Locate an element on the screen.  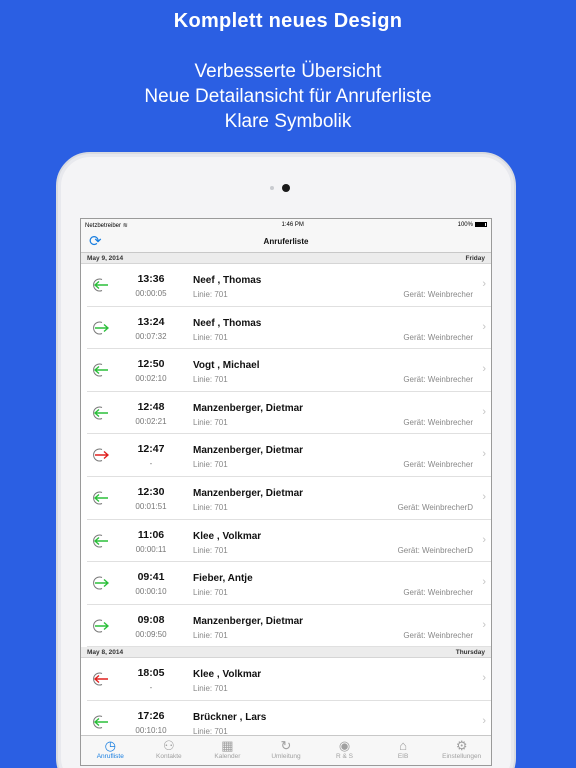
status-bar: Netzbetreiber ≋ 1:46 PM 100% is located at coordinates (286, 225).